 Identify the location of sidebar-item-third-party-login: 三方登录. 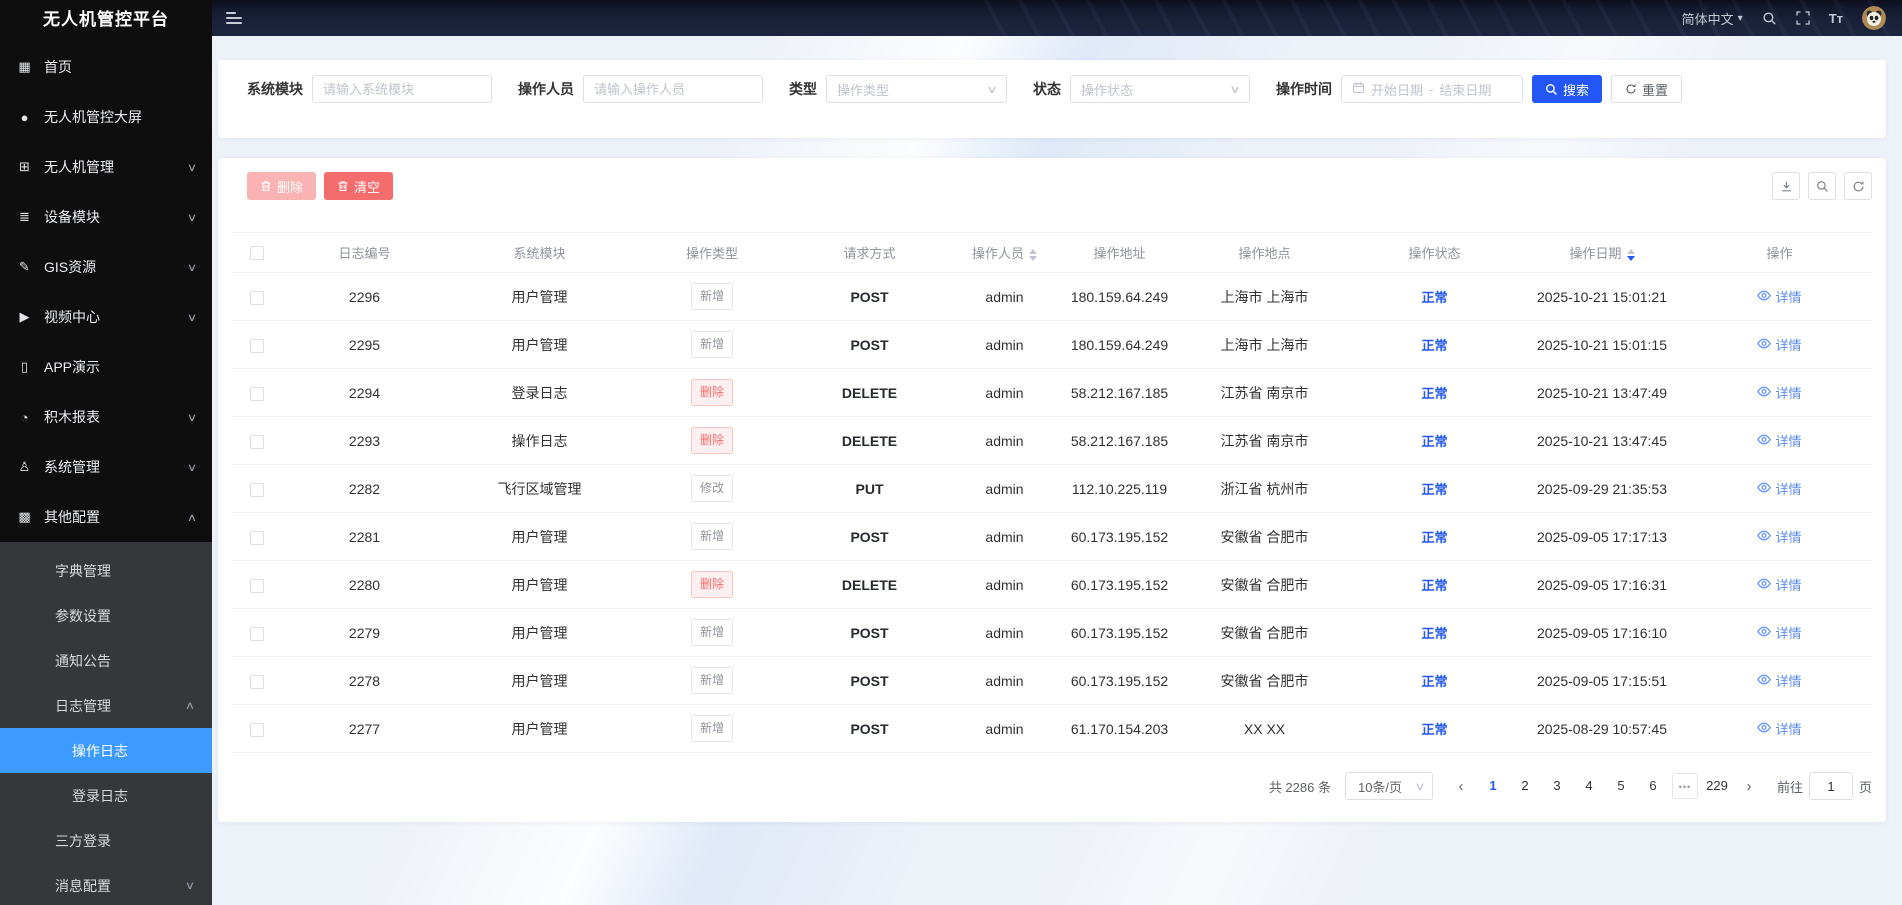
(106, 840).